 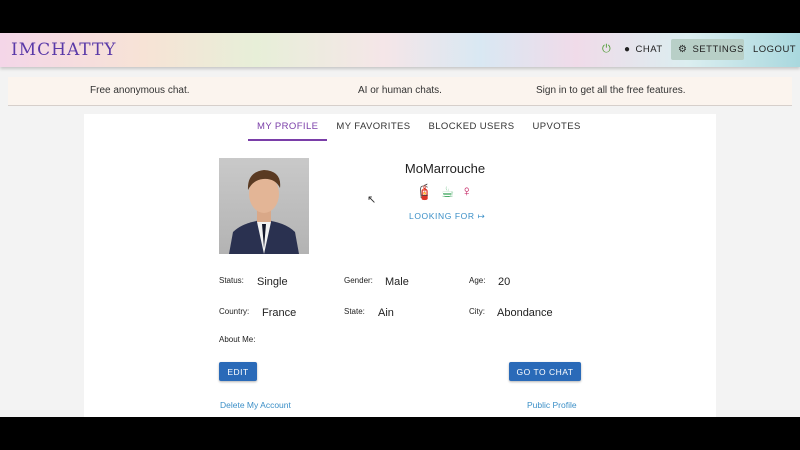 I want to click on banner-text-2: AI or human chats., so click(x=400, y=90).